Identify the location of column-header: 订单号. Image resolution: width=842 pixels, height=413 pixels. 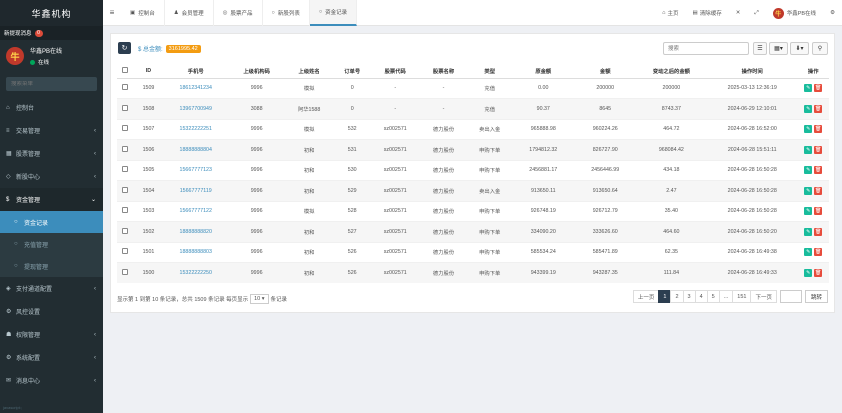
(352, 72).